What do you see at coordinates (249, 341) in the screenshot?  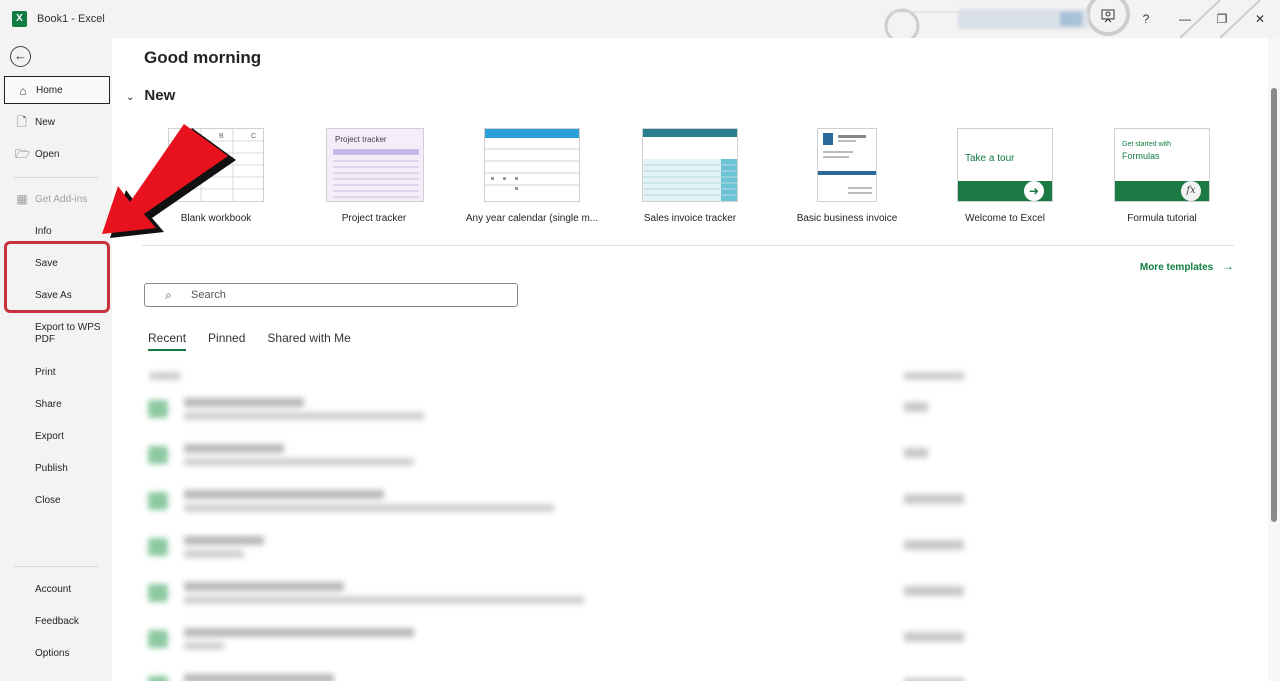 I see `recent-tabs: Recent Pinned Shared with Me` at bounding box center [249, 341].